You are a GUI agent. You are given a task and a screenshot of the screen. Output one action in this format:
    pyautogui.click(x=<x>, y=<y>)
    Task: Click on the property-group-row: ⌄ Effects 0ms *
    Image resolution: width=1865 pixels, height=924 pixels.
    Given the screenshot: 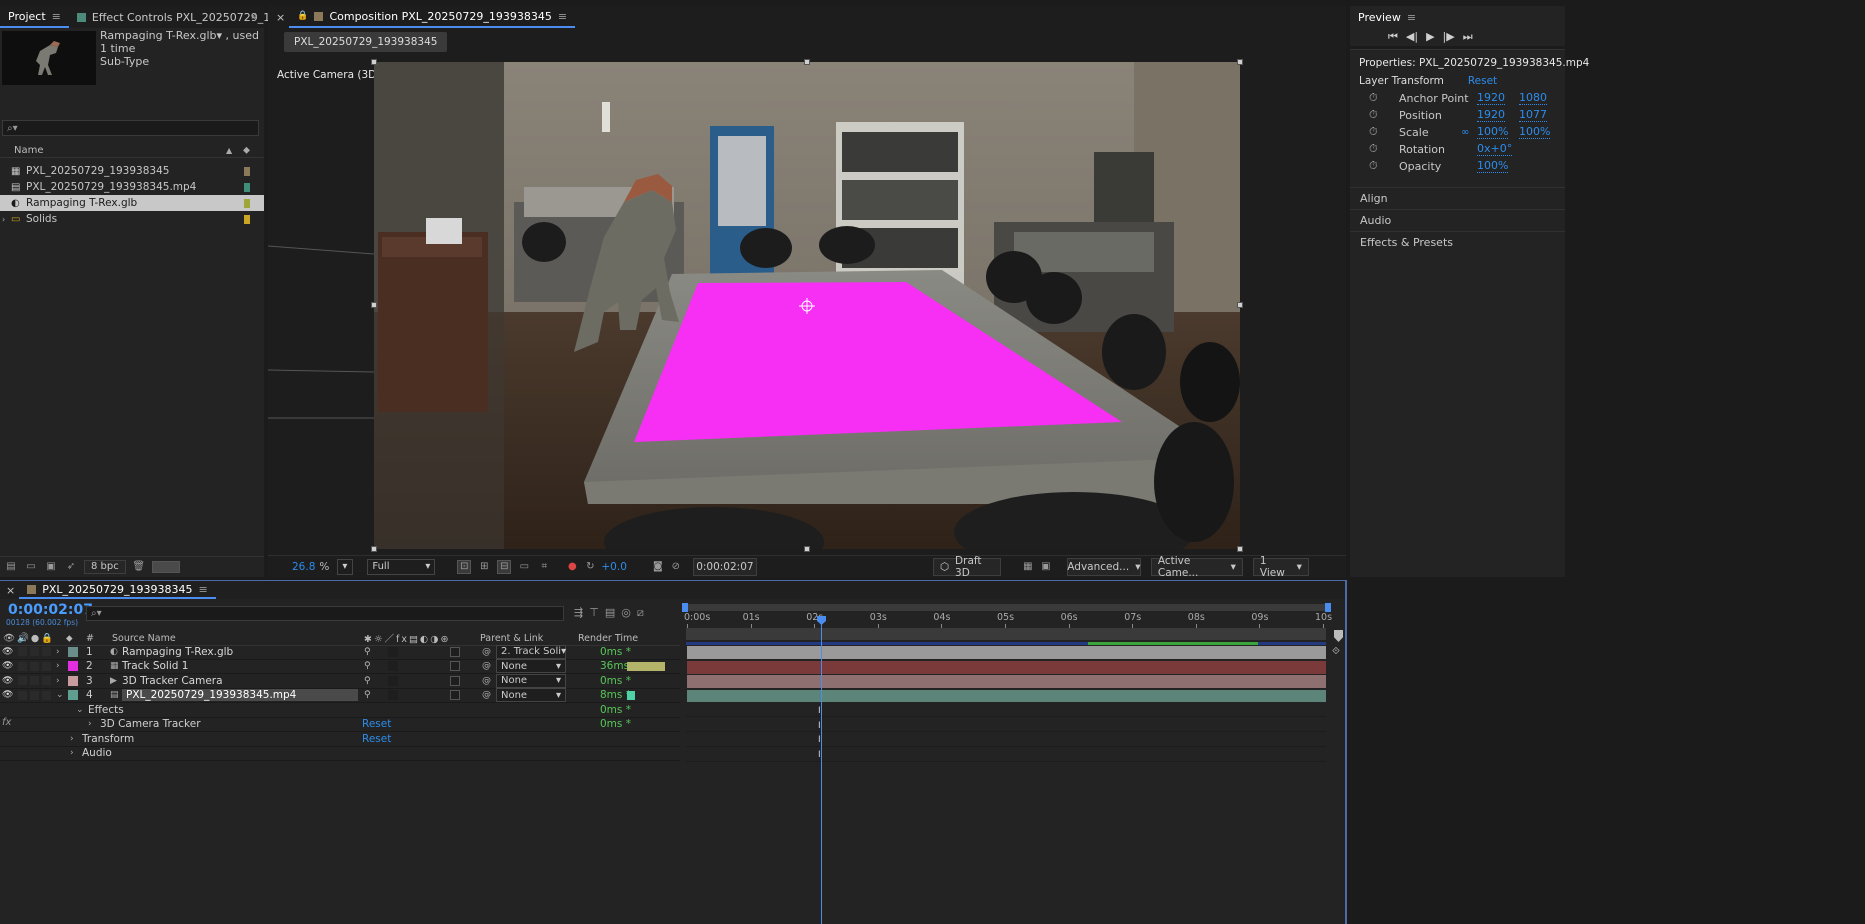 What is the action you would take?
    pyautogui.click(x=340, y=710)
    